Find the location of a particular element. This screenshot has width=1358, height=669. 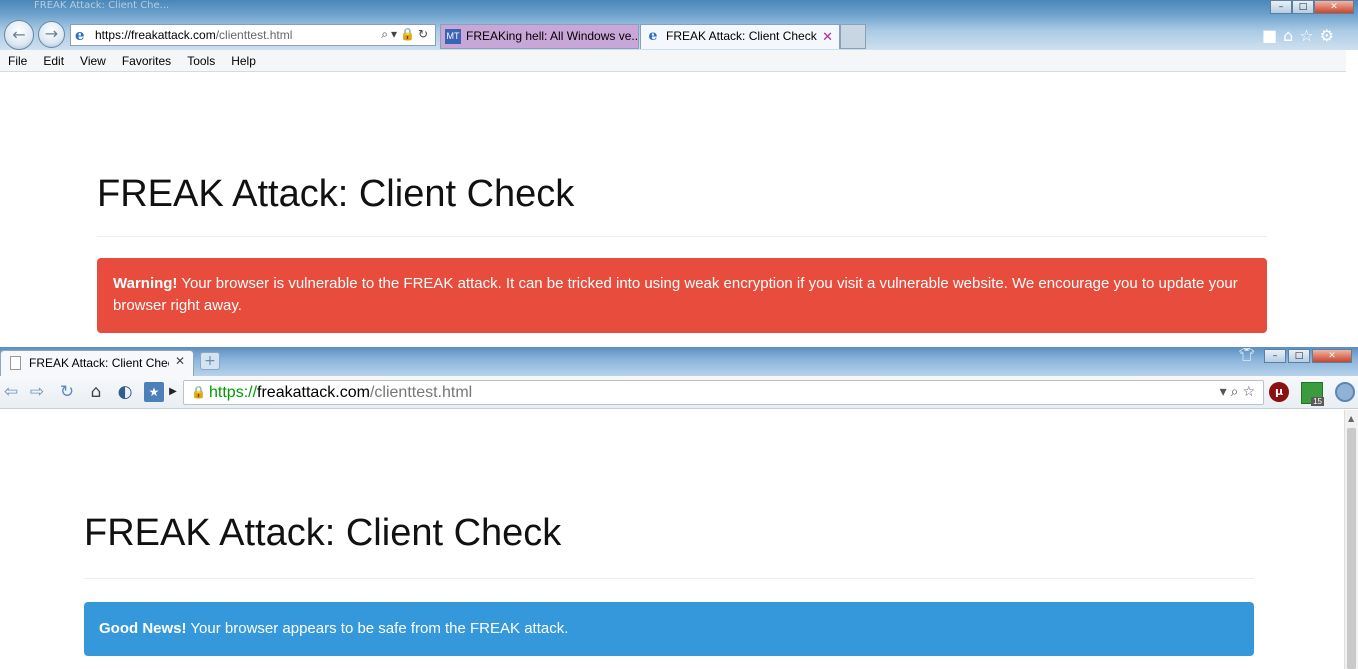

ie-favicon-icon: e is located at coordinates (653, 36).